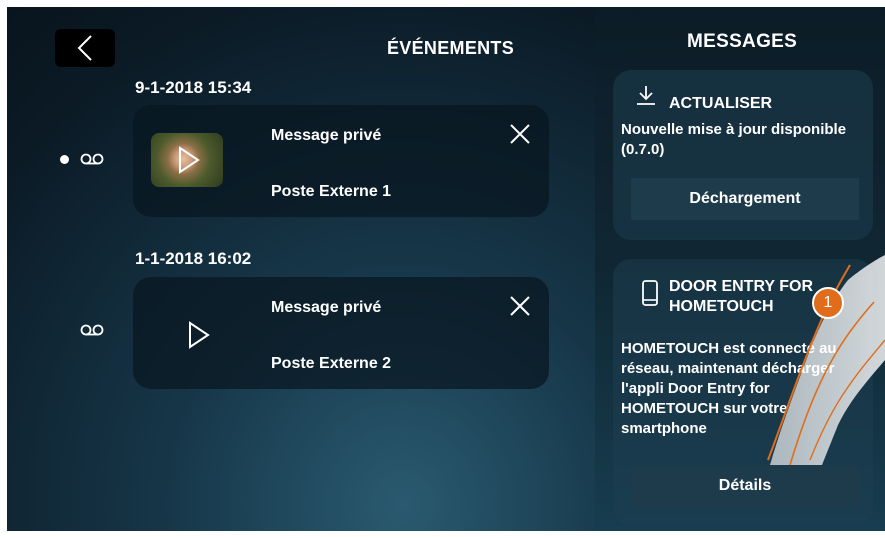 The height and width of the screenshot is (538, 885). Describe the element at coordinates (734, 139) in the screenshot. I see `message-body: Nouvelle mise à jour disponible (0.7.0)` at that location.